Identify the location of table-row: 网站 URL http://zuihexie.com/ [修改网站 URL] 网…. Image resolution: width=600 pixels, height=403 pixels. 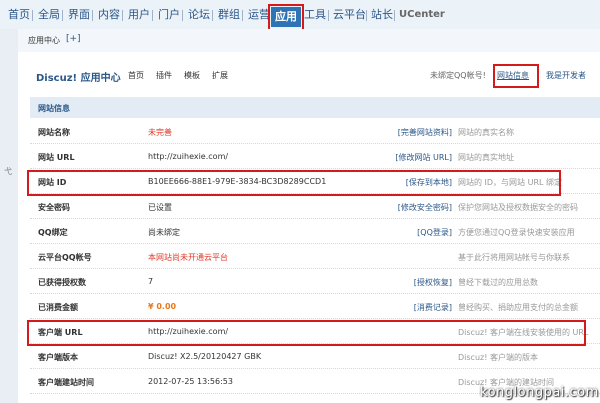
(315, 156).